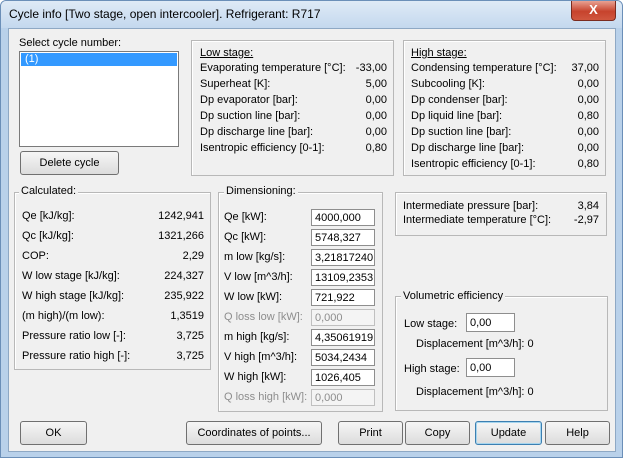 The image size is (623, 458). Describe the element at coordinates (235, 84) in the screenshot. I see `low-stage-field-label: Superheat [K]:` at that location.